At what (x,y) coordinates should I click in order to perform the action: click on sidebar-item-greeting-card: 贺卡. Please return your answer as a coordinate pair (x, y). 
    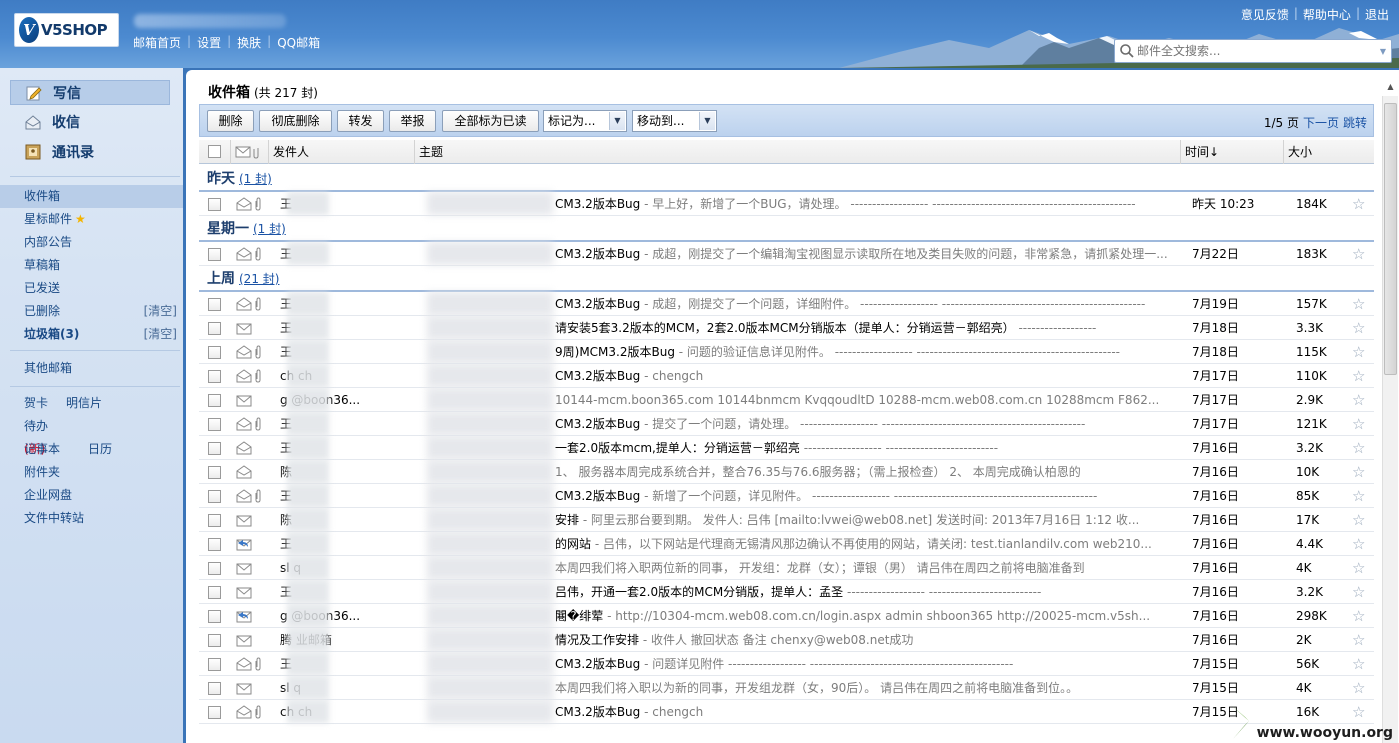
    Looking at the image, I should click on (45, 403).